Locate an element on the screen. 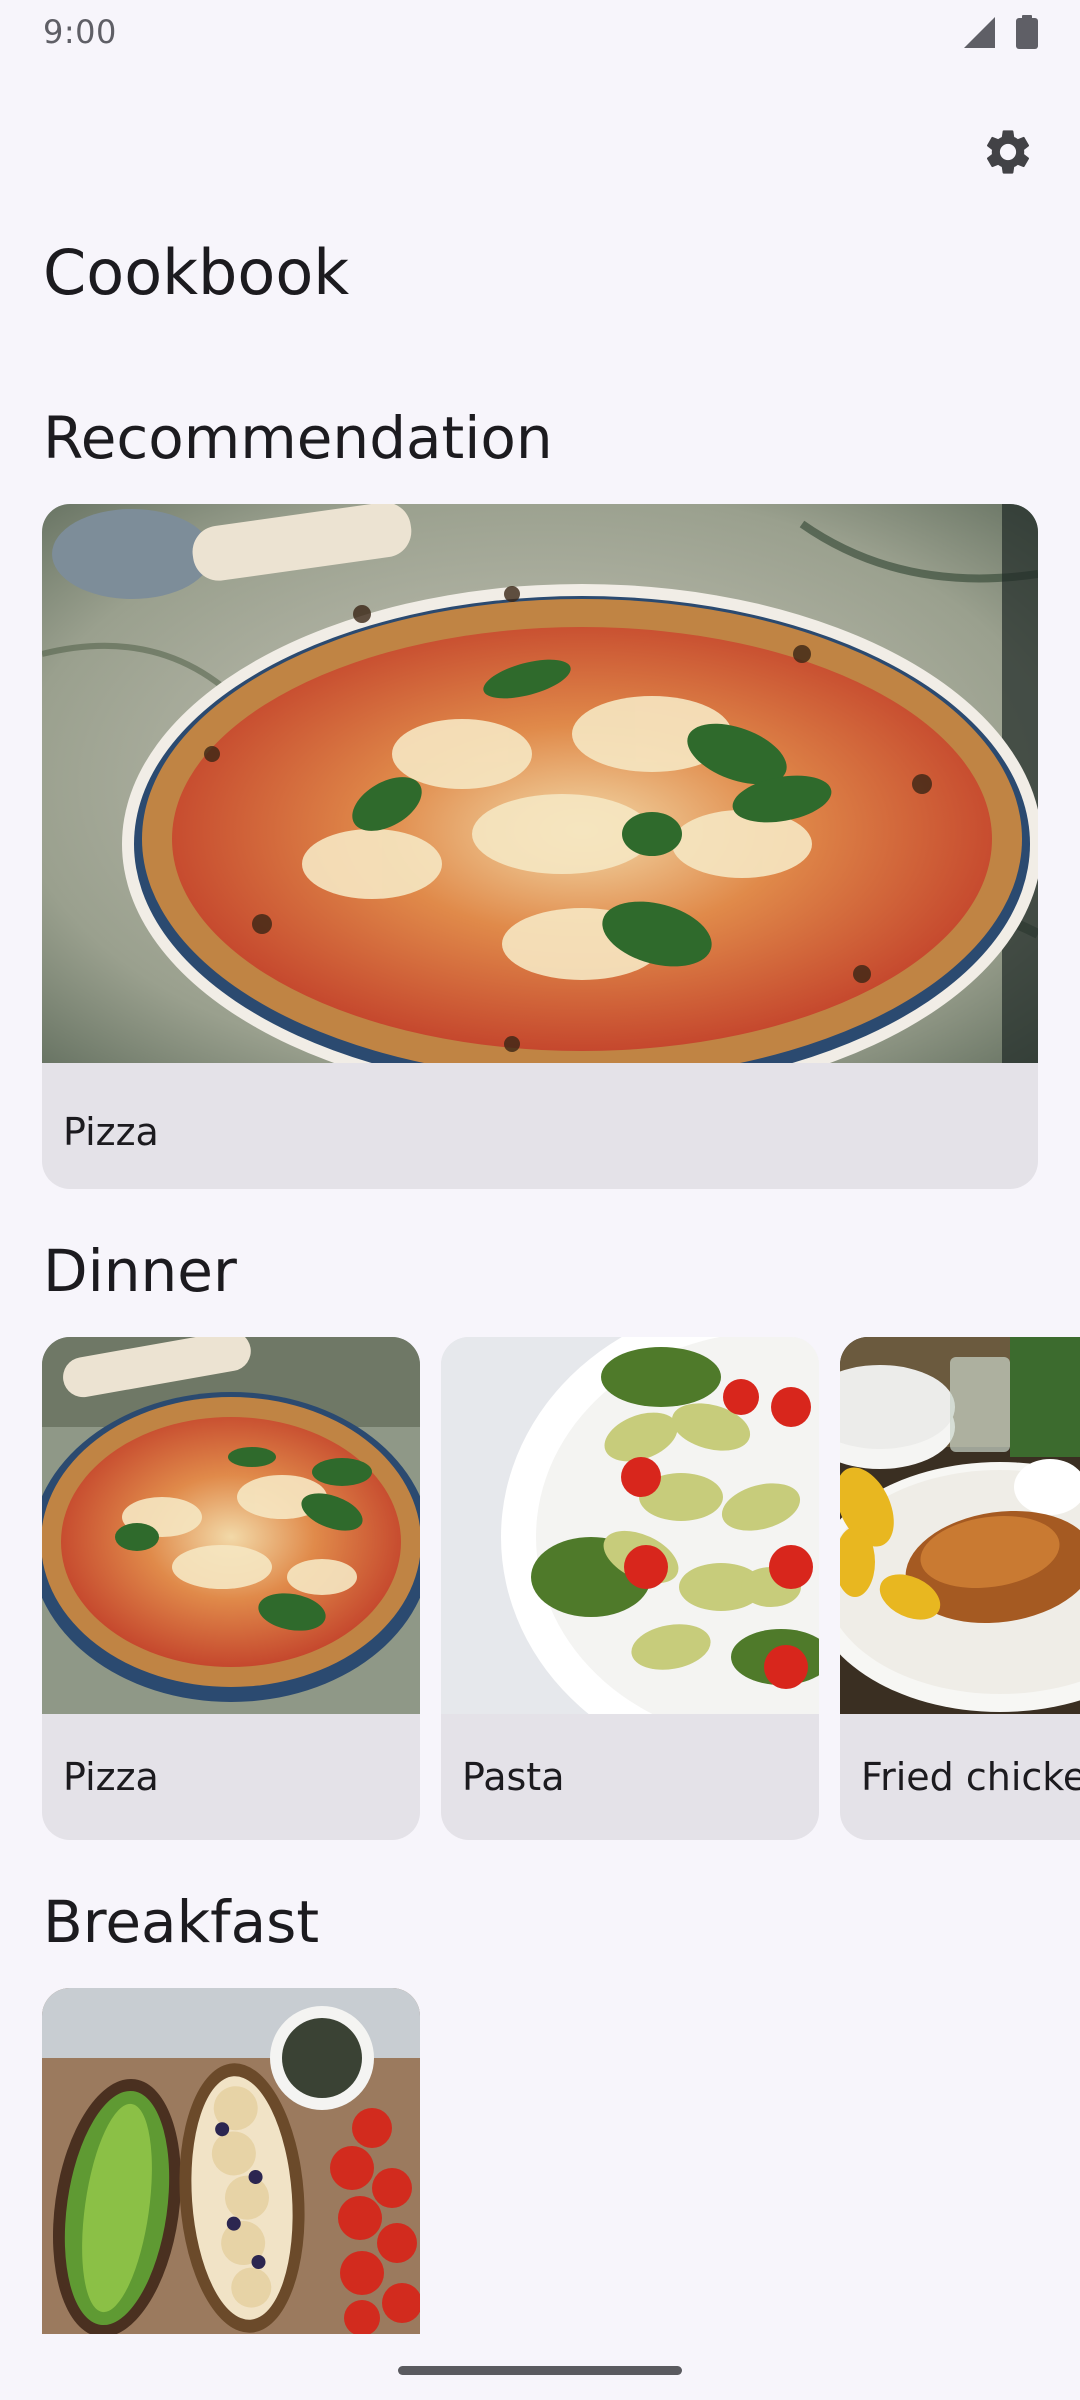 The image size is (1080, 2400). gear-icon is located at coordinates (1008, 152).